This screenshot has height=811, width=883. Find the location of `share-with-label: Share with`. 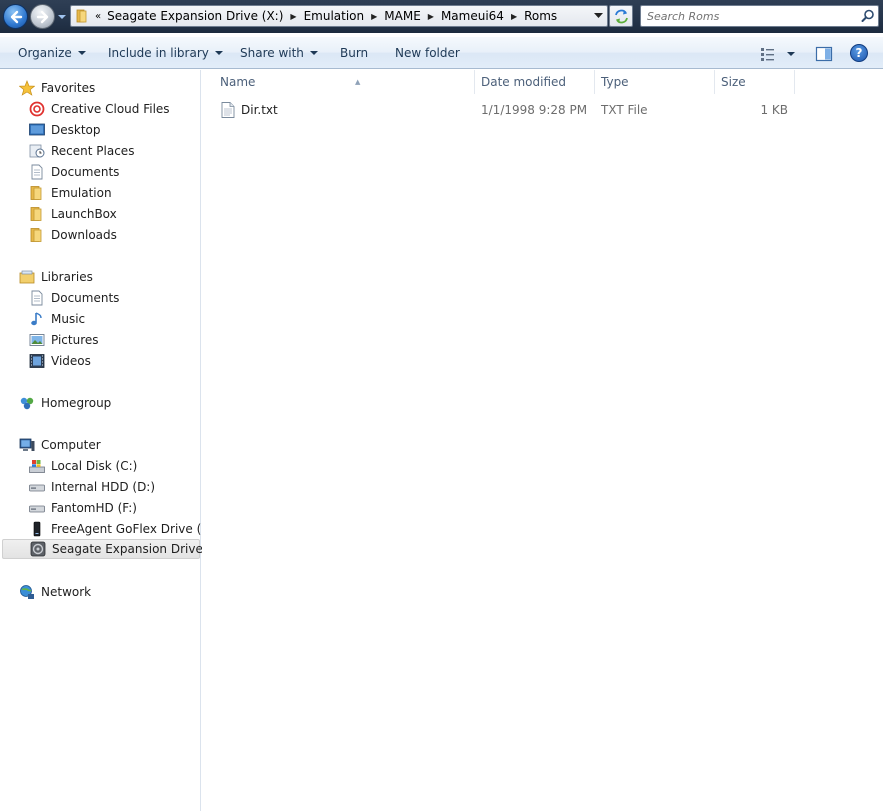

share-with-label: Share with is located at coordinates (272, 53).